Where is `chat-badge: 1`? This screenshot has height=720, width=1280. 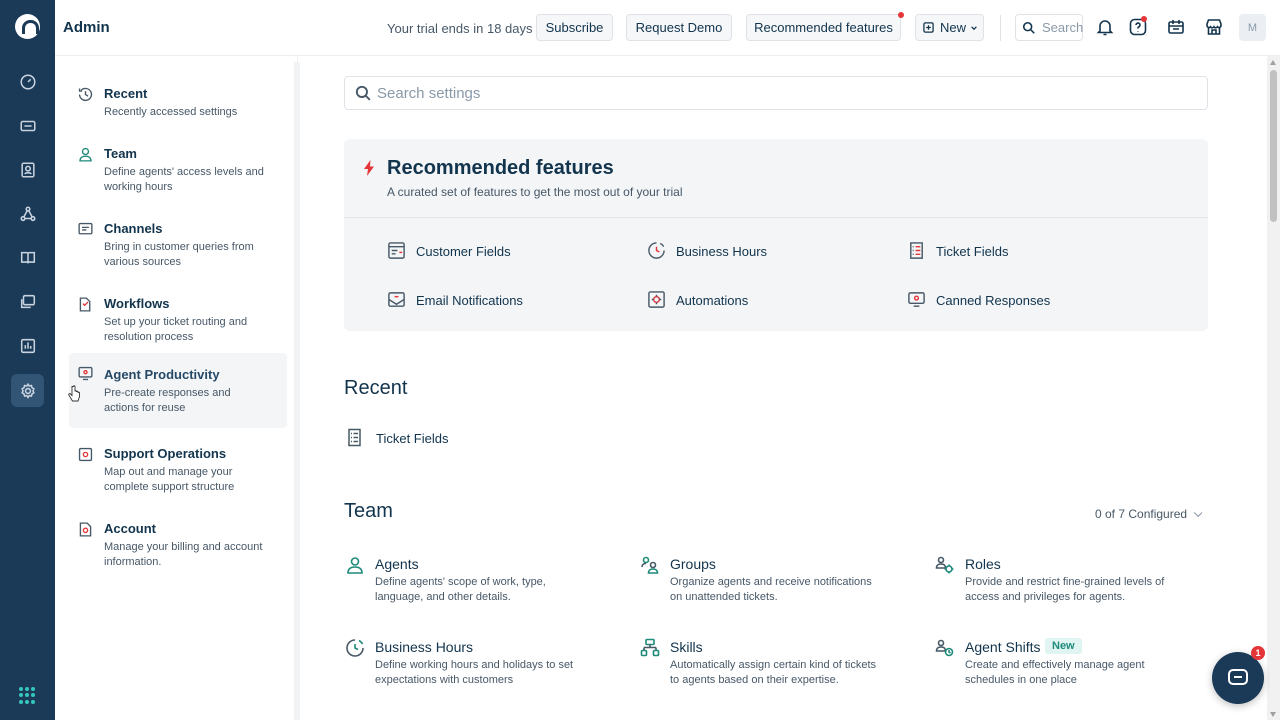
chat-badge: 1 is located at coordinates (1258, 653).